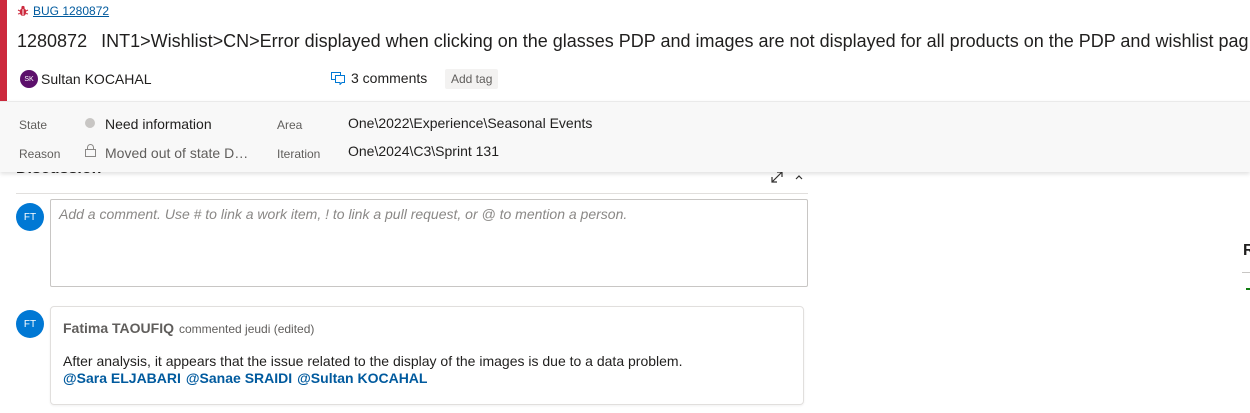 This screenshot has width=1250, height=413. I want to click on comments-link: 3 comments, so click(379, 78).